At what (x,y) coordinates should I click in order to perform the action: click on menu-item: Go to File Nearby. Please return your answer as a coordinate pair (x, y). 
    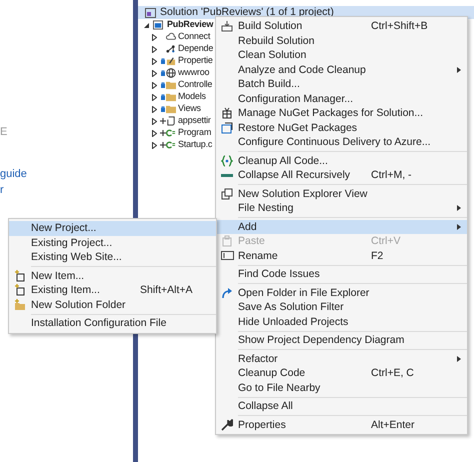
    Looking at the image, I should click on (341, 387).